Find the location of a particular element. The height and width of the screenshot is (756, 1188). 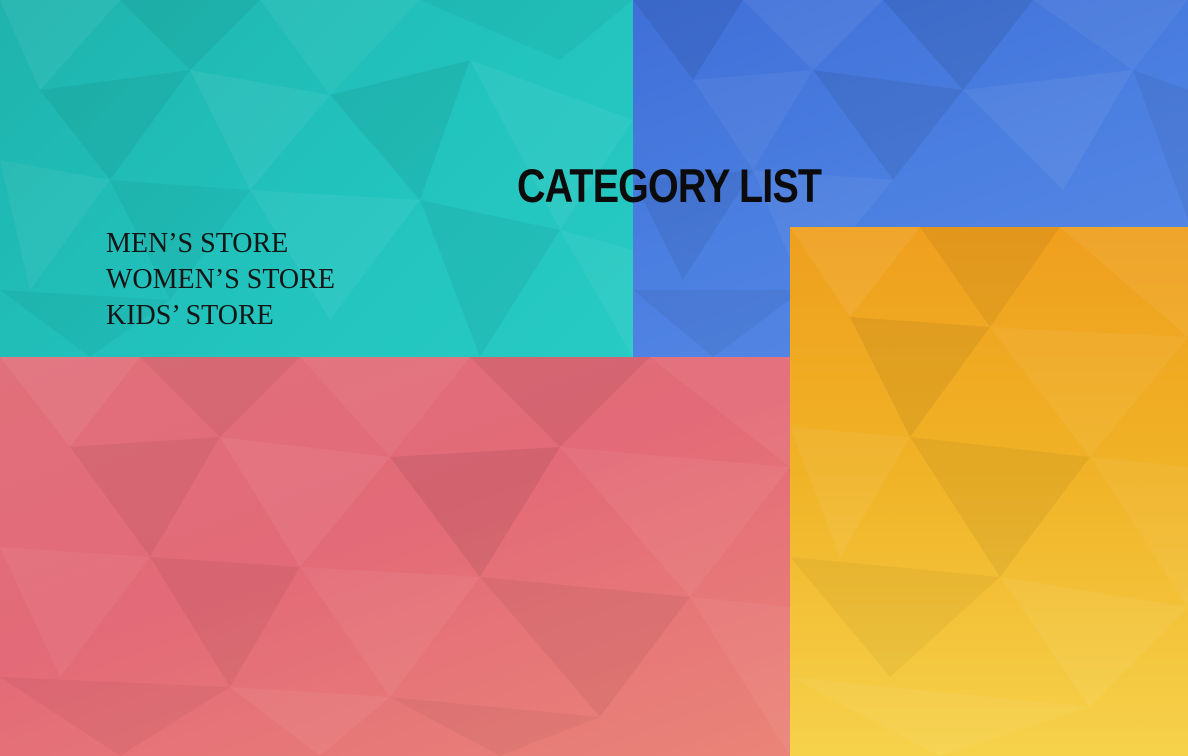

category-list: MEN’S STORE WOMEN’S STORE KIDS’ STORE is located at coordinates (220, 280).